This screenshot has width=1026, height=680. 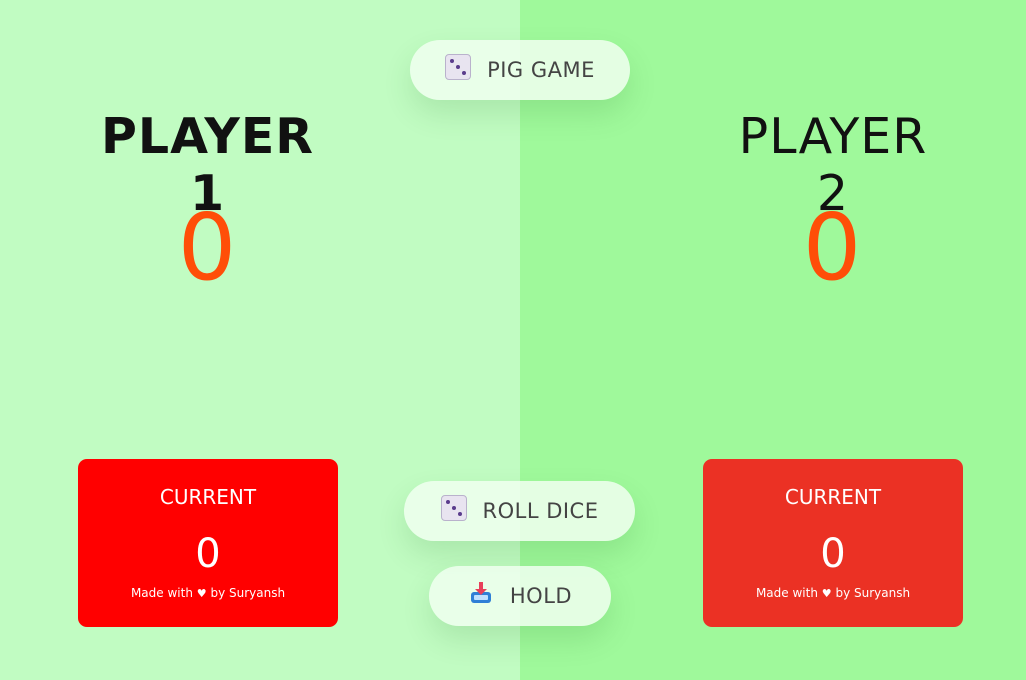 I want to click on roll-dice-button: ROLL DICE, so click(x=519, y=511).